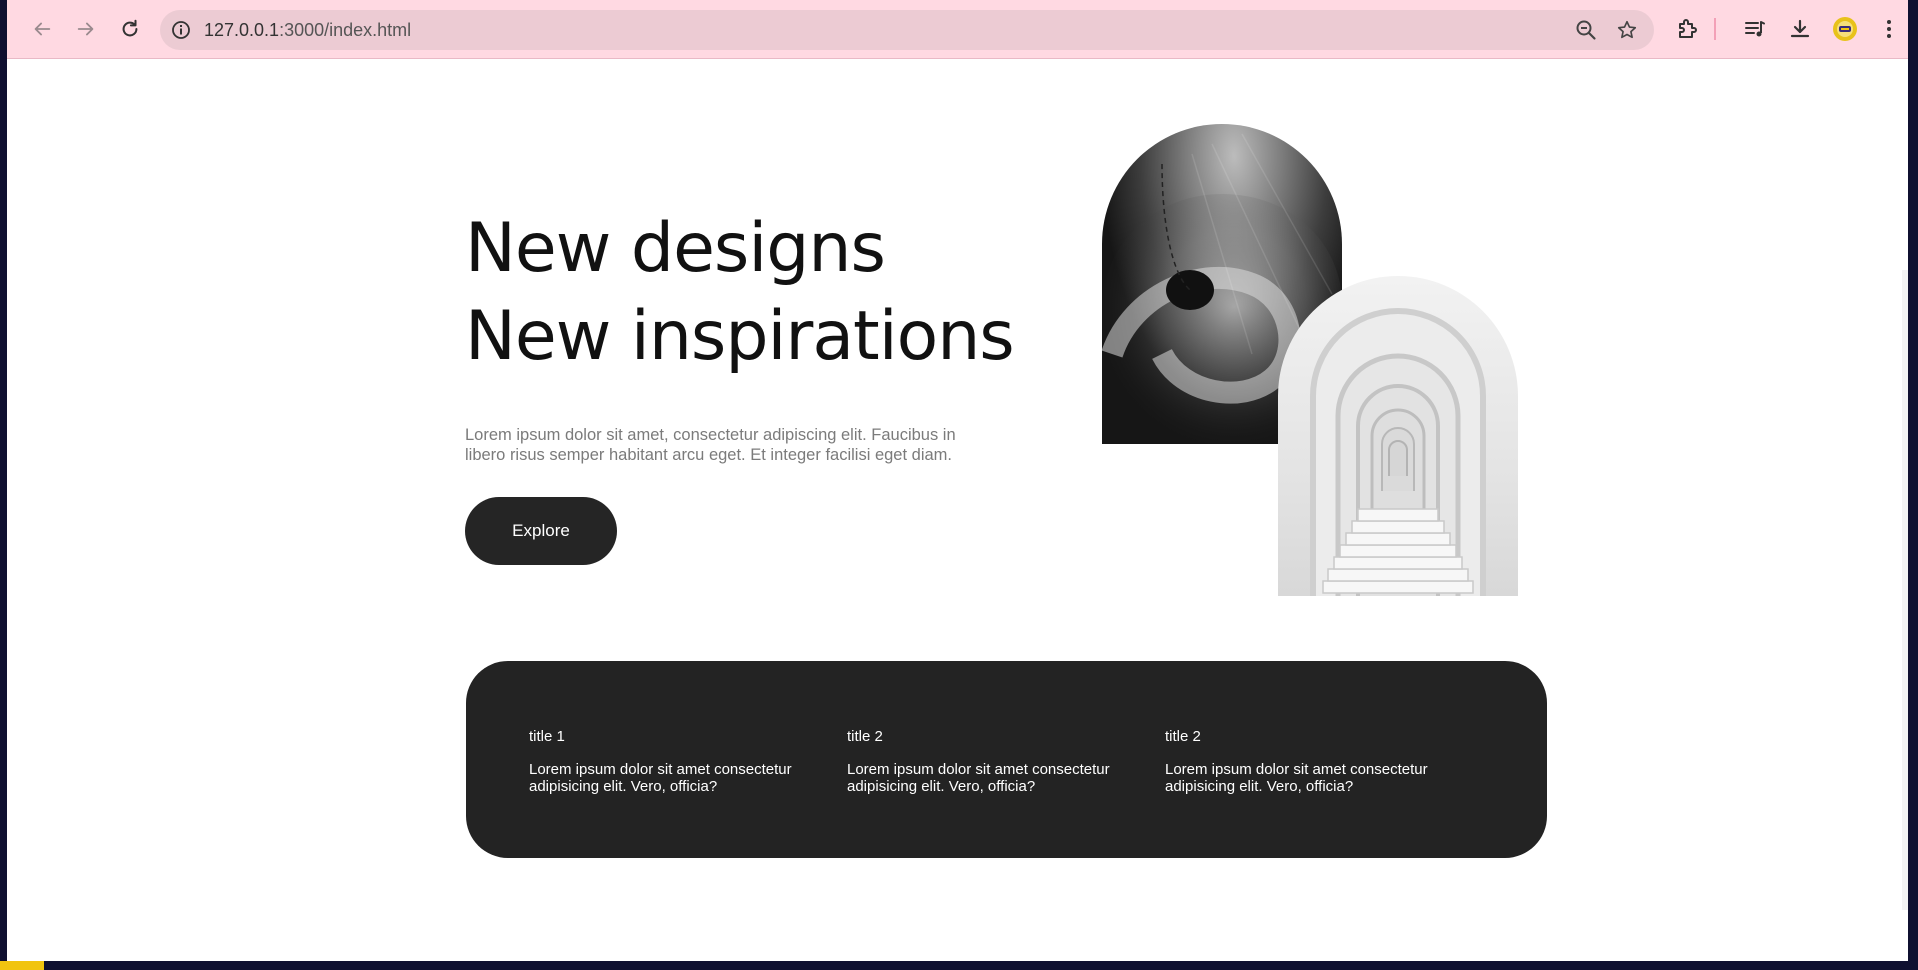 This screenshot has width=1918, height=970. I want to click on browser-menu-button, so click(1889, 29).